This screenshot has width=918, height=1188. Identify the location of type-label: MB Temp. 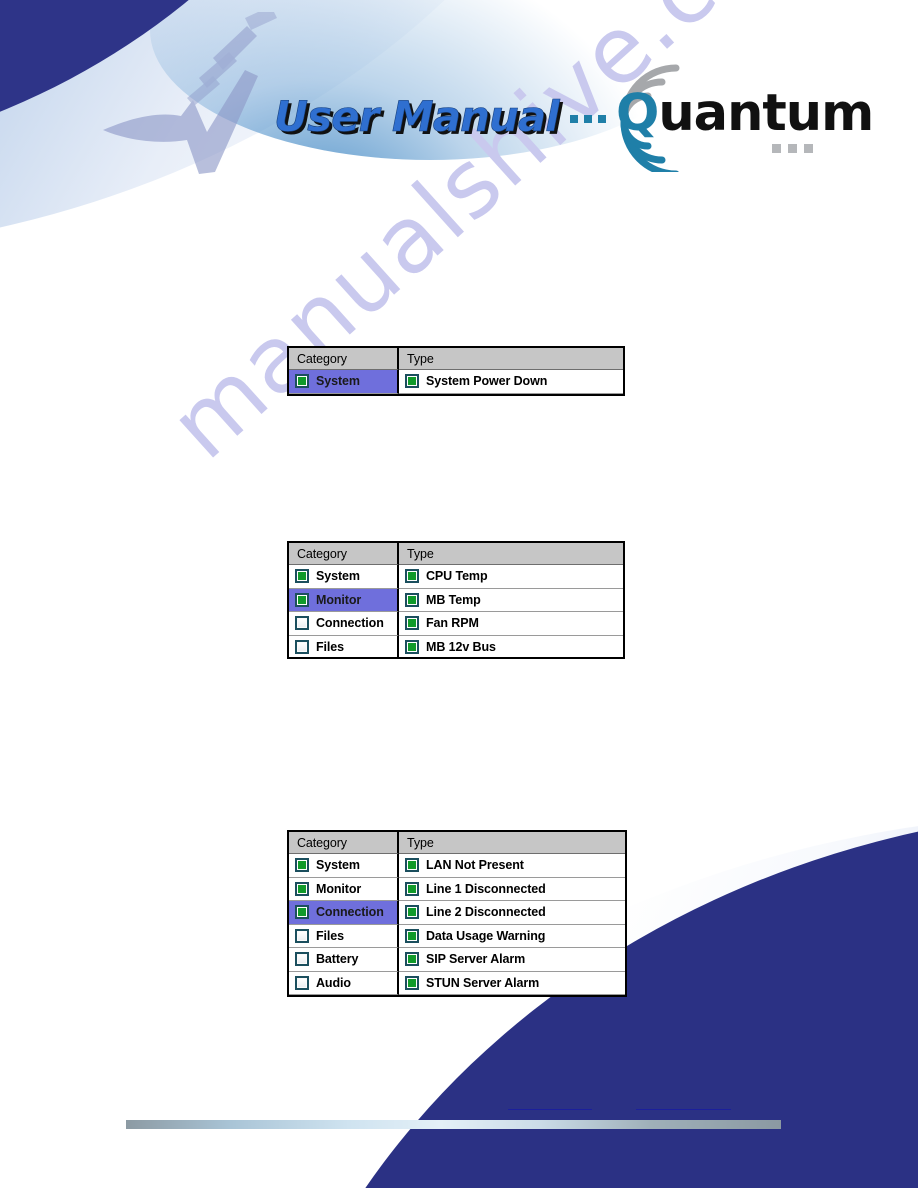
(453, 599).